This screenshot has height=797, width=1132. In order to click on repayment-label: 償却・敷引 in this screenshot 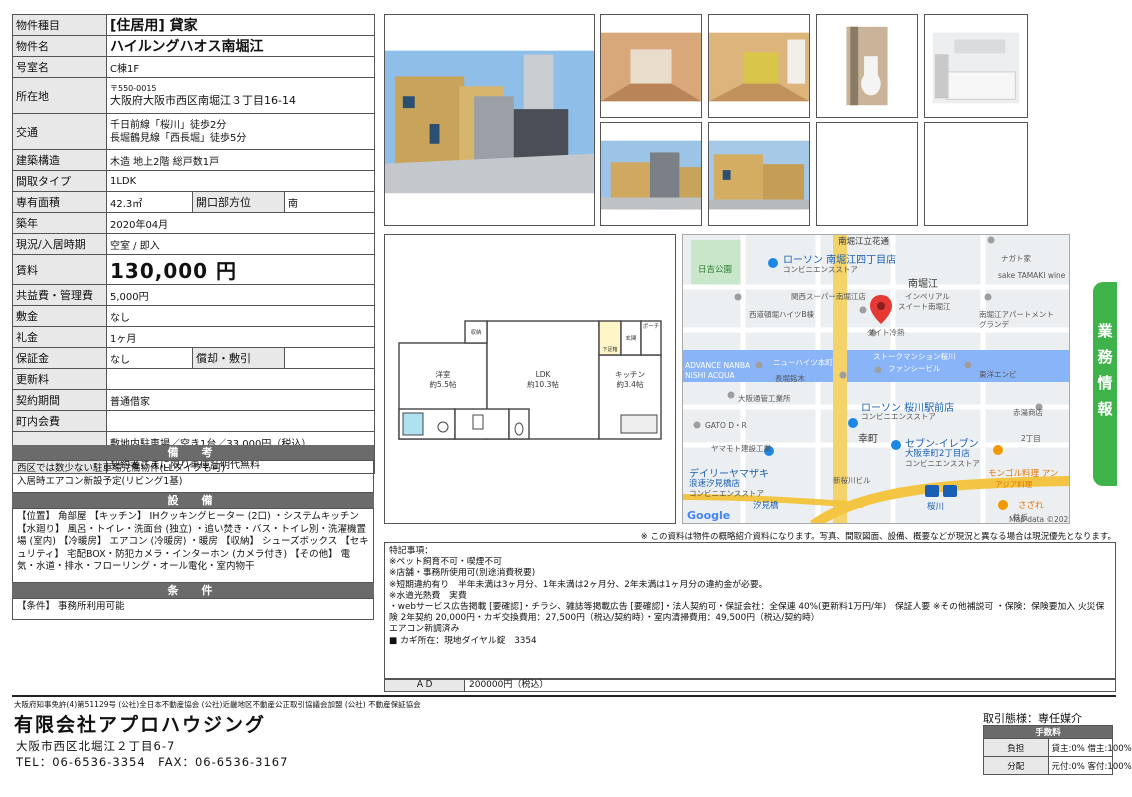, I will do `click(238, 358)`.